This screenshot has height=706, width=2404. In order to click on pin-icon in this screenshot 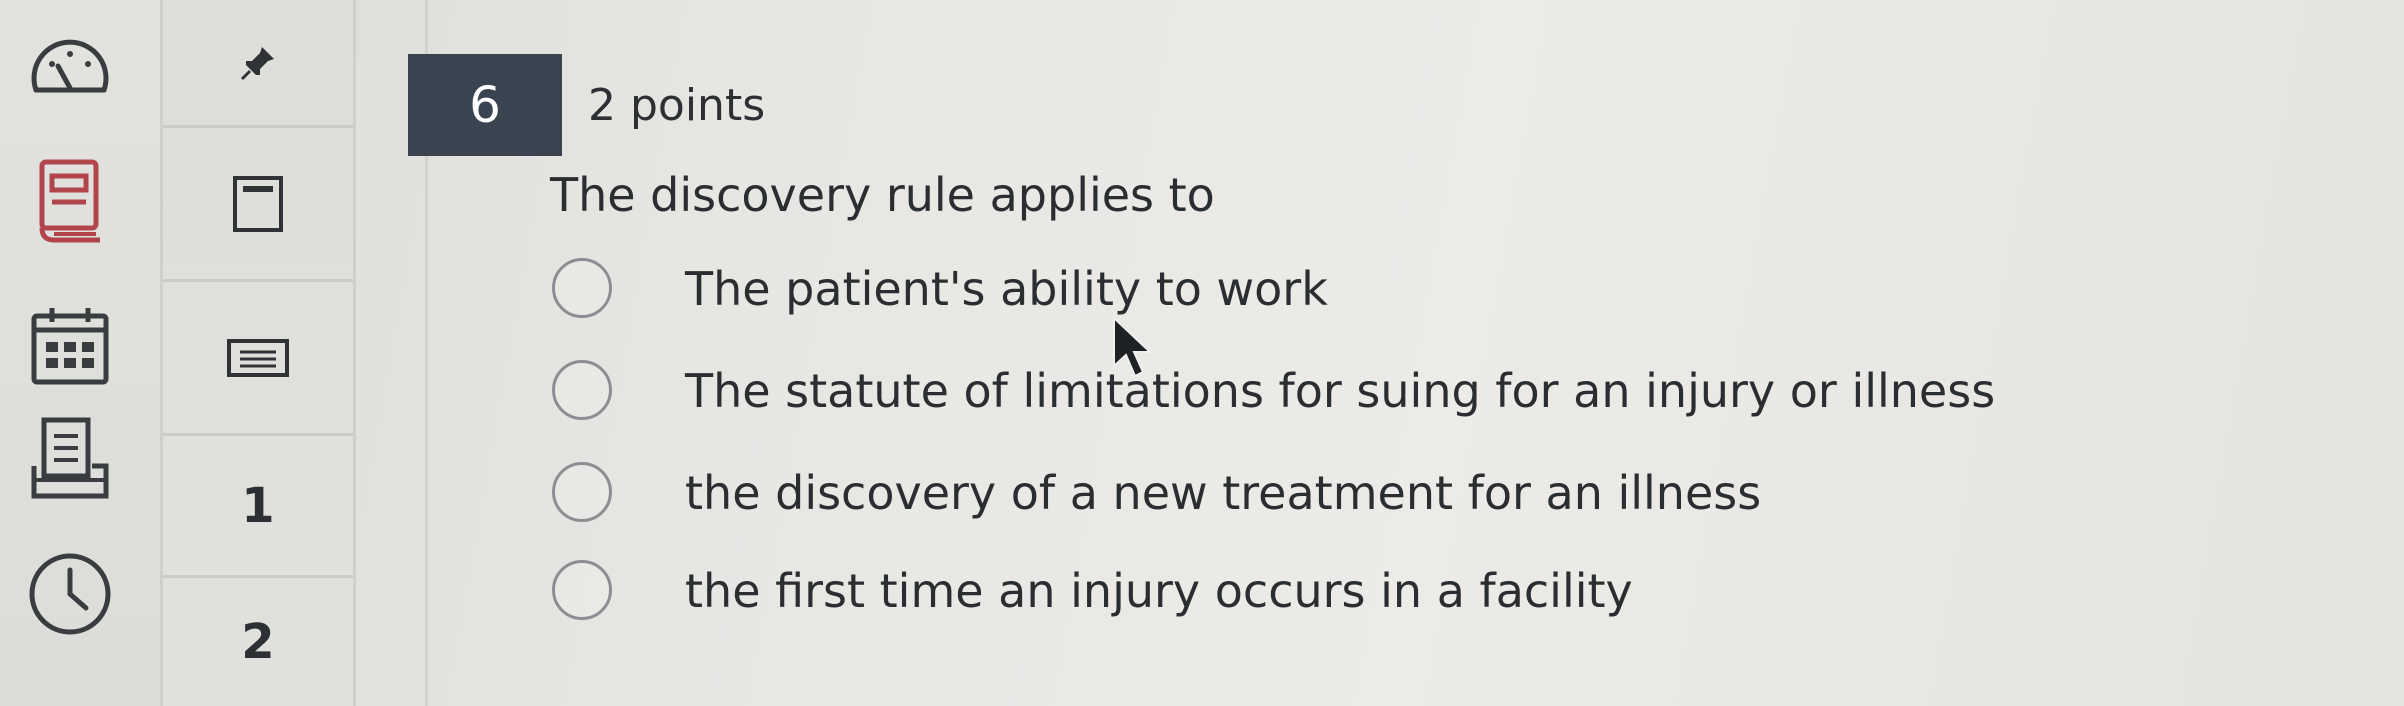, I will do `click(257, 63)`.